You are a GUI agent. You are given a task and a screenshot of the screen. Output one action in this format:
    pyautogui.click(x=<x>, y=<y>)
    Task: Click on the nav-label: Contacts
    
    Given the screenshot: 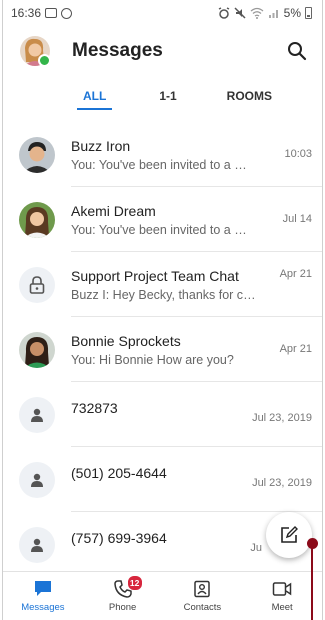 What is the action you would take?
    pyautogui.click(x=202, y=607)
    